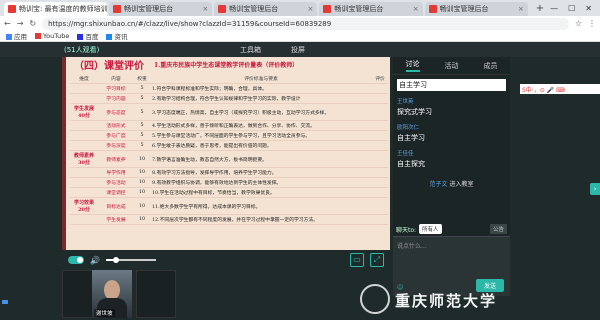 Image resolution: width=600 pixels, height=320 pixels. I want to click on column-header: 评价, so click(380, 79).